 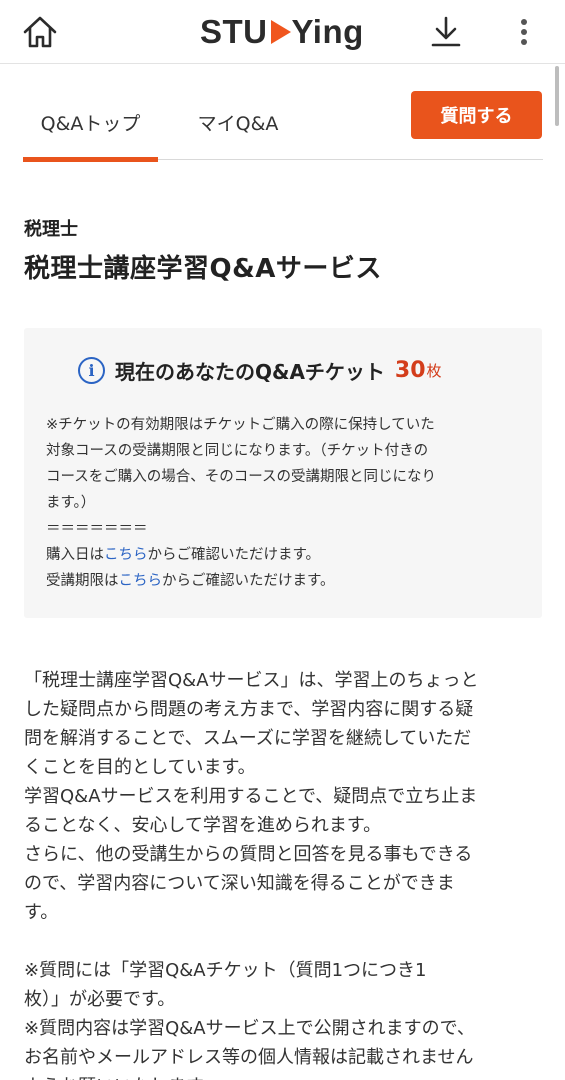 What do you see at coordinates (140, 767) in the screenshot?
I see `description-line: くことを目的としています。` at bounding box center [140, 767].